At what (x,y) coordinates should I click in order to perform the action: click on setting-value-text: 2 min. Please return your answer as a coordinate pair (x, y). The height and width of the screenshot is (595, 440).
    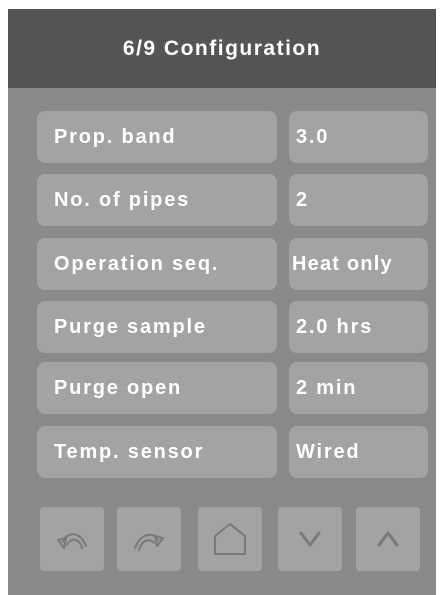
    Looking at the image, I should click on (327, 387).